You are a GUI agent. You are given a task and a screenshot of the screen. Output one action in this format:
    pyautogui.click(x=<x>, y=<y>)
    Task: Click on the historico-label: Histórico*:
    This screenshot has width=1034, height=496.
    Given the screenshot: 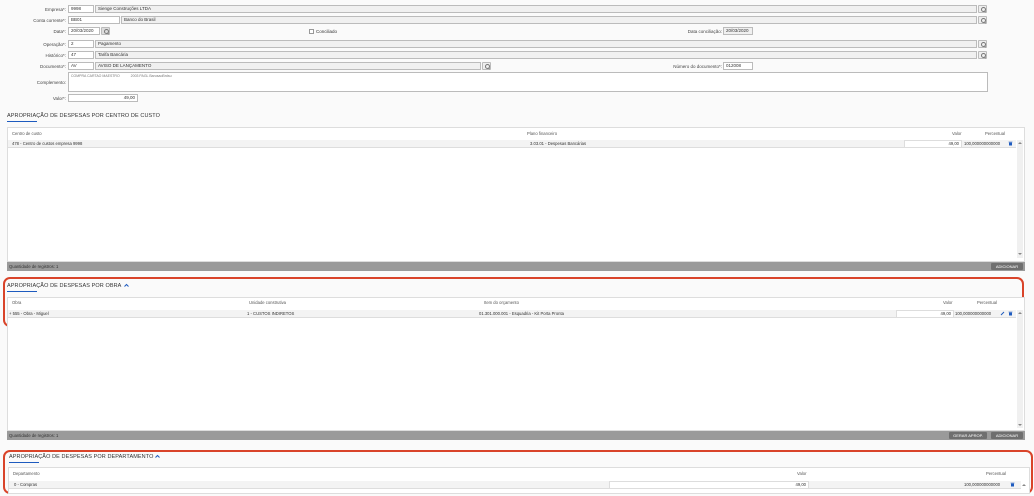 What is the action you would take?
    pyautogui.click(x=55, y=55)
    